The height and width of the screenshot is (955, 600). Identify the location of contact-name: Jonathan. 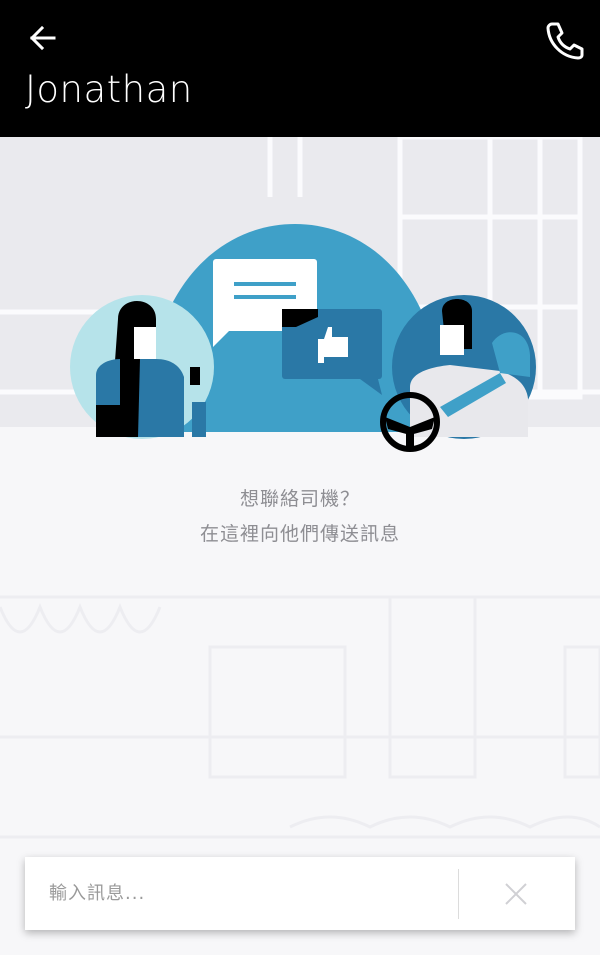
(109, 89).